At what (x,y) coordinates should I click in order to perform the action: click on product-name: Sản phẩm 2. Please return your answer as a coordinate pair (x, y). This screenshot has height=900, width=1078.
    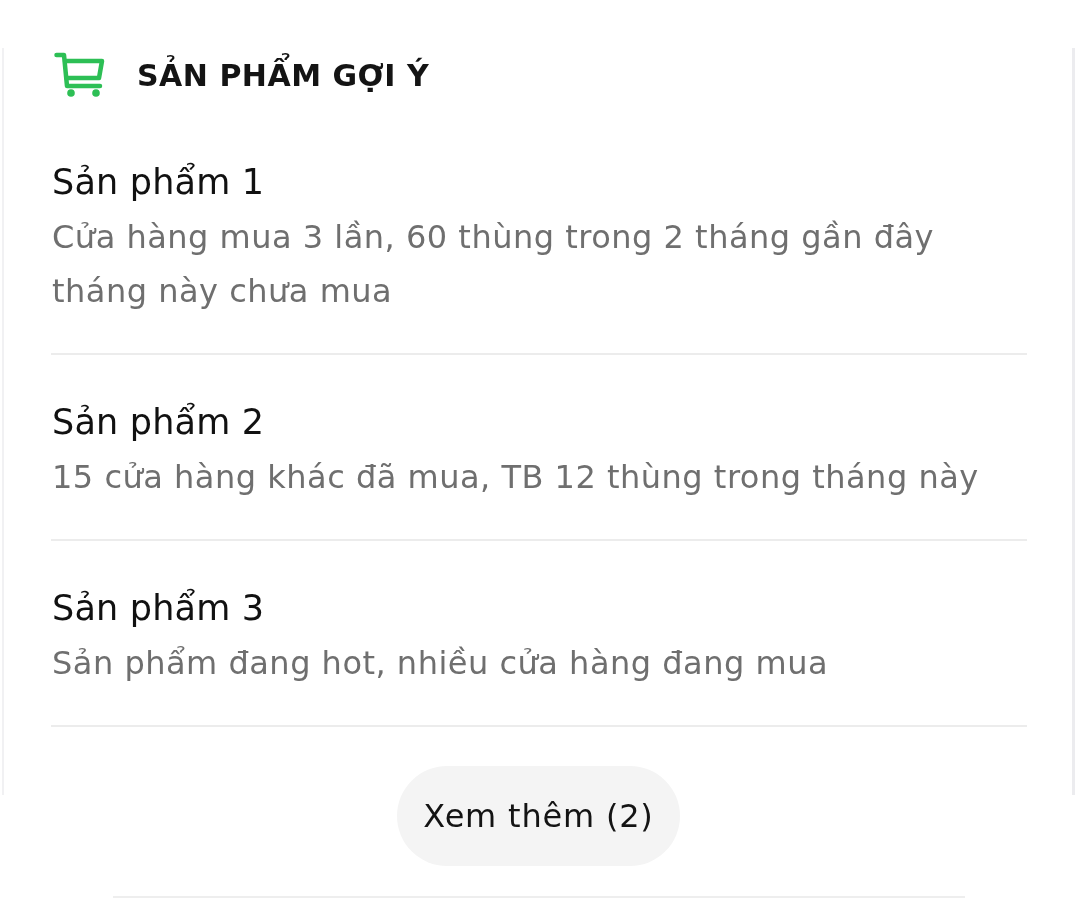
    Looking at the image, I should click on (159, 422).